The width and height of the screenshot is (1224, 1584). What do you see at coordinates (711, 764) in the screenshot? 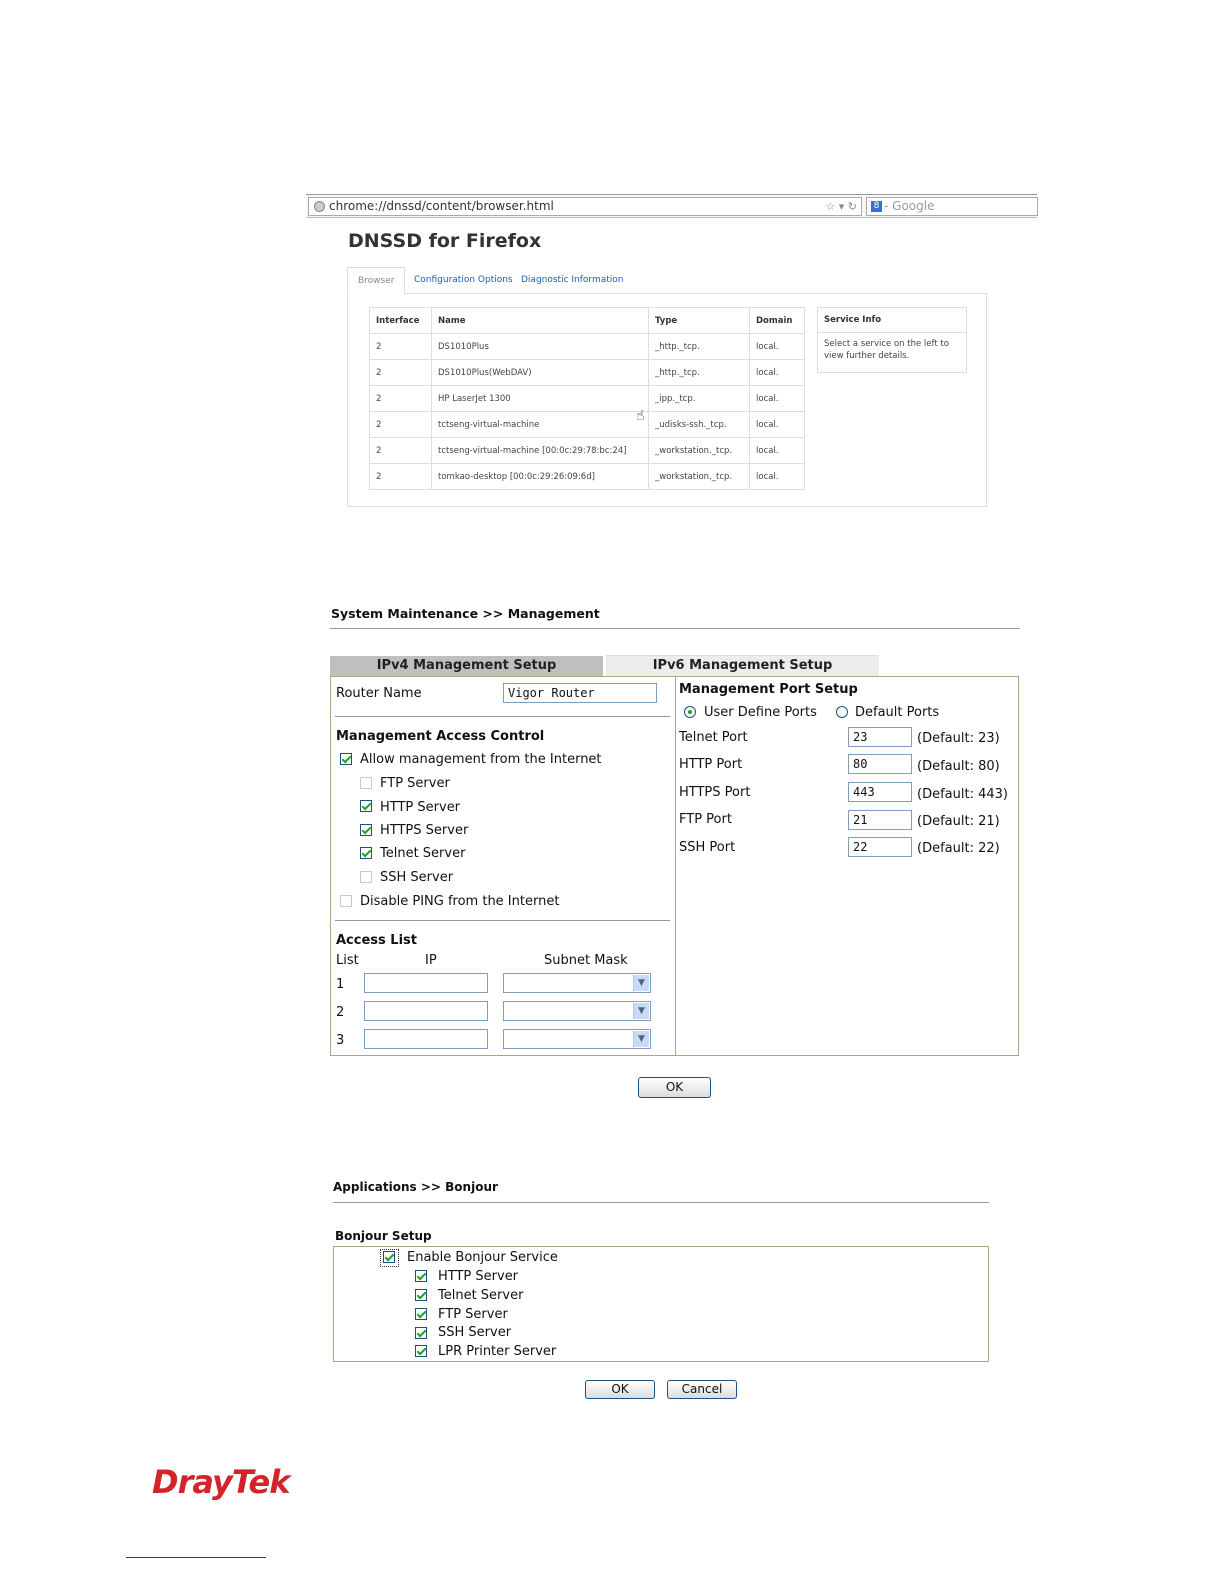
I see `http-port-label: HTTP Port` at bounding box center [711, 764].